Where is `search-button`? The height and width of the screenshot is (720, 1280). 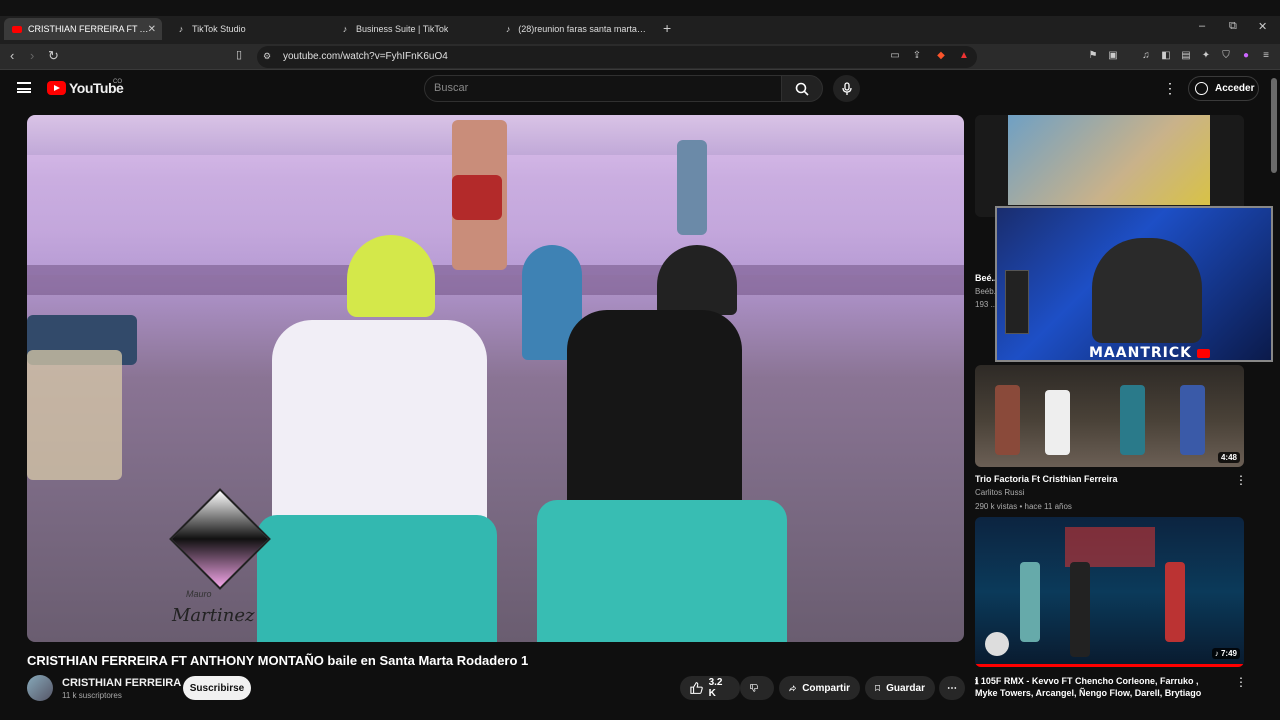
search-button is located at coordinates (802, 88).